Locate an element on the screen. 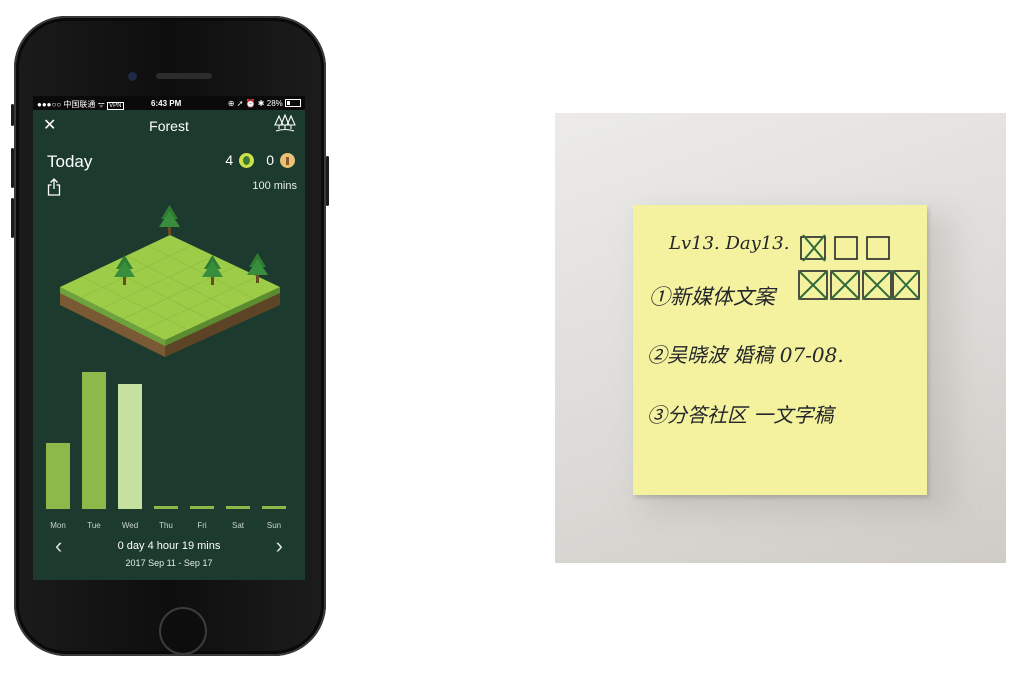  date-range: 2017 Sep 11 - Sep 17 is located at coordinates (169, 563).